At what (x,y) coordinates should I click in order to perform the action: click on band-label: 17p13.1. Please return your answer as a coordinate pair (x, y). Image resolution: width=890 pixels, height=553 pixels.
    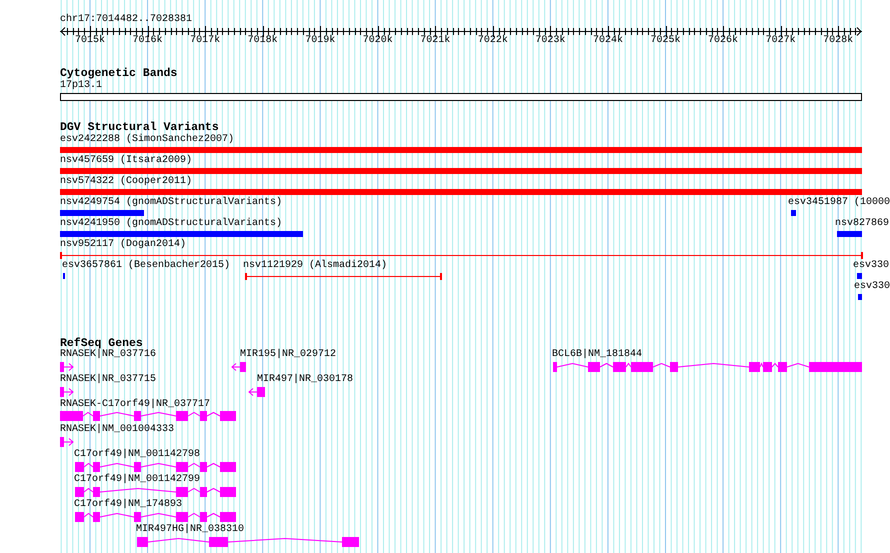
    Looking at the image, I should click on (81, 86).